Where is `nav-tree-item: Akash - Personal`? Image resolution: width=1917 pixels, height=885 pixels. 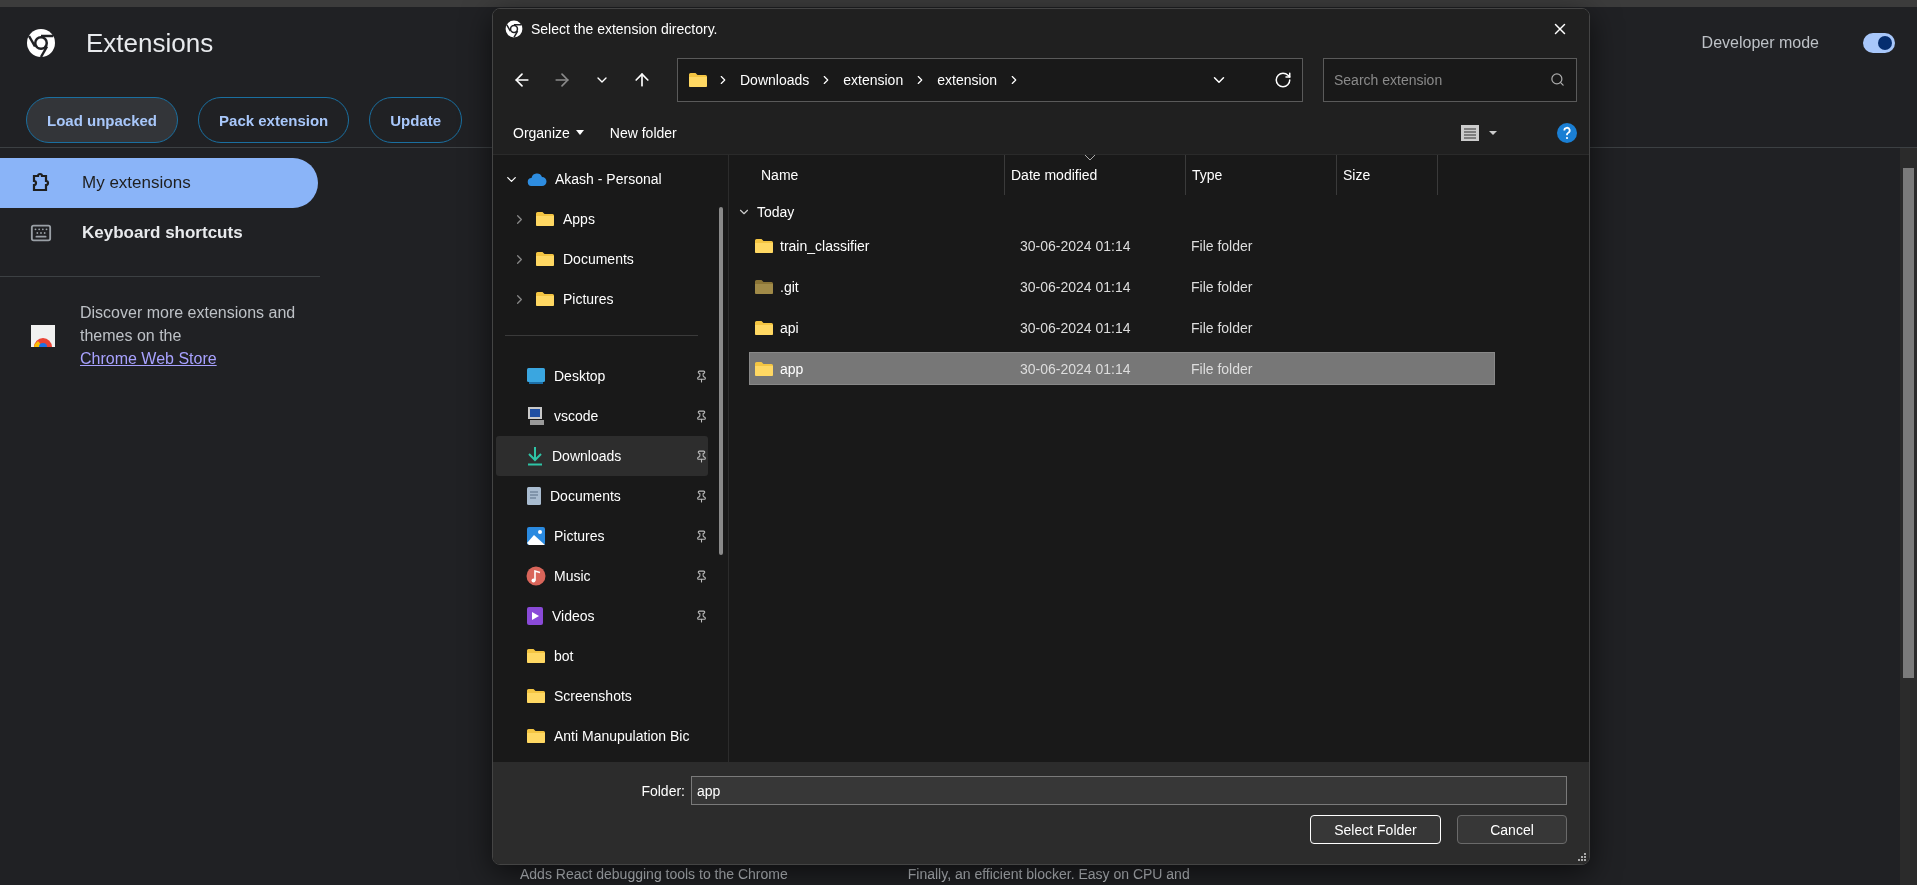
nav-tree-item: Akash - Personal is located at coordinates (602, 179).